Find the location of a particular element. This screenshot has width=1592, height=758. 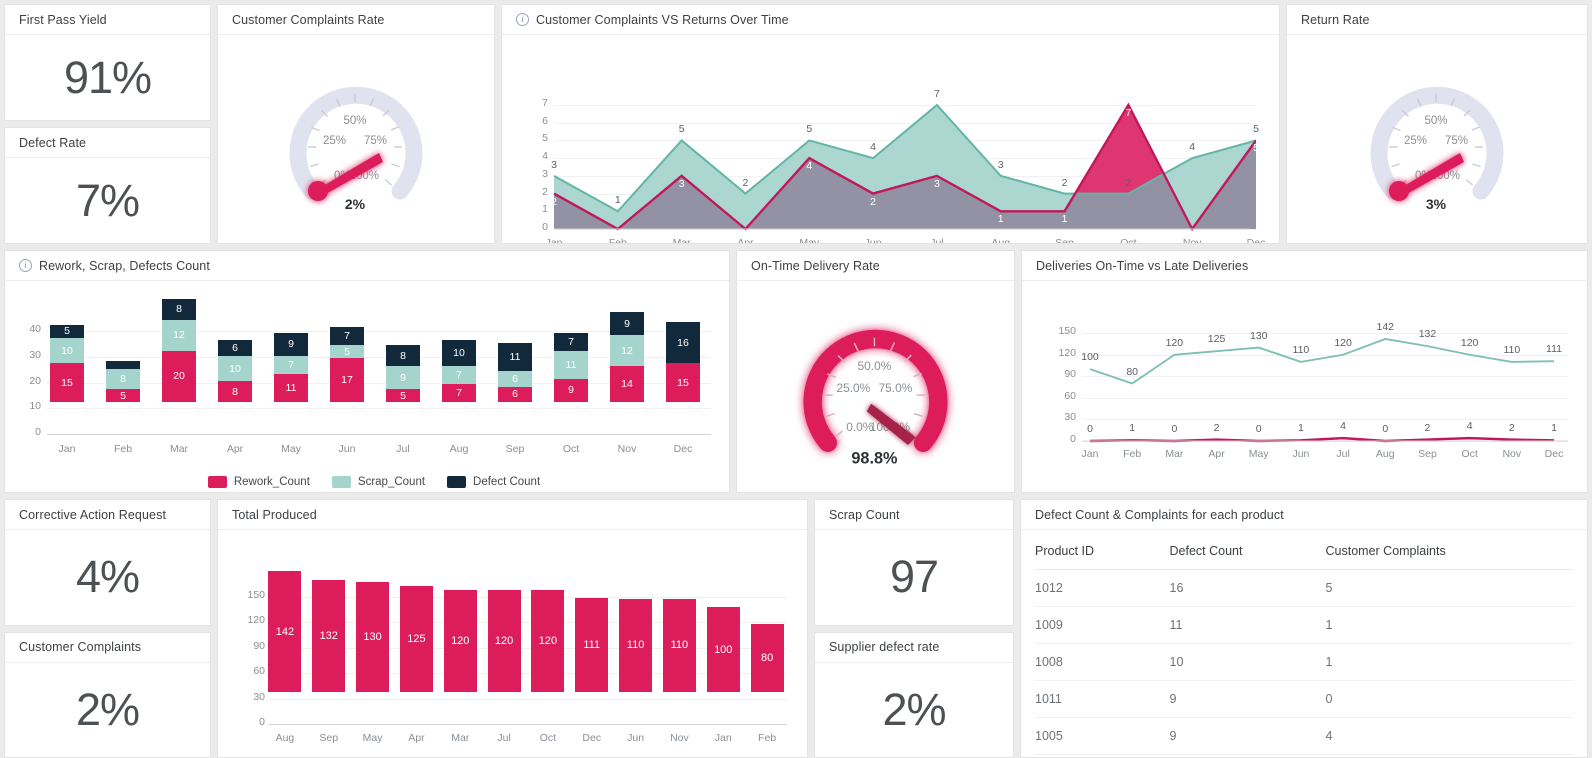

stacked-bar: 20 12 8 is located at coordinates (179, 350).